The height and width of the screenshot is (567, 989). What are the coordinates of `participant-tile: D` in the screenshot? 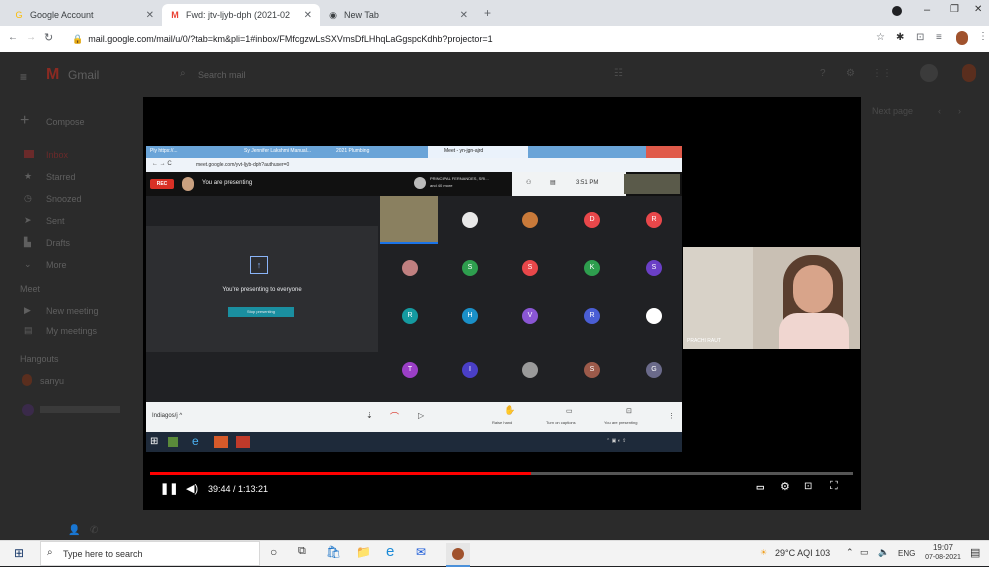 It's located at (592, 220).